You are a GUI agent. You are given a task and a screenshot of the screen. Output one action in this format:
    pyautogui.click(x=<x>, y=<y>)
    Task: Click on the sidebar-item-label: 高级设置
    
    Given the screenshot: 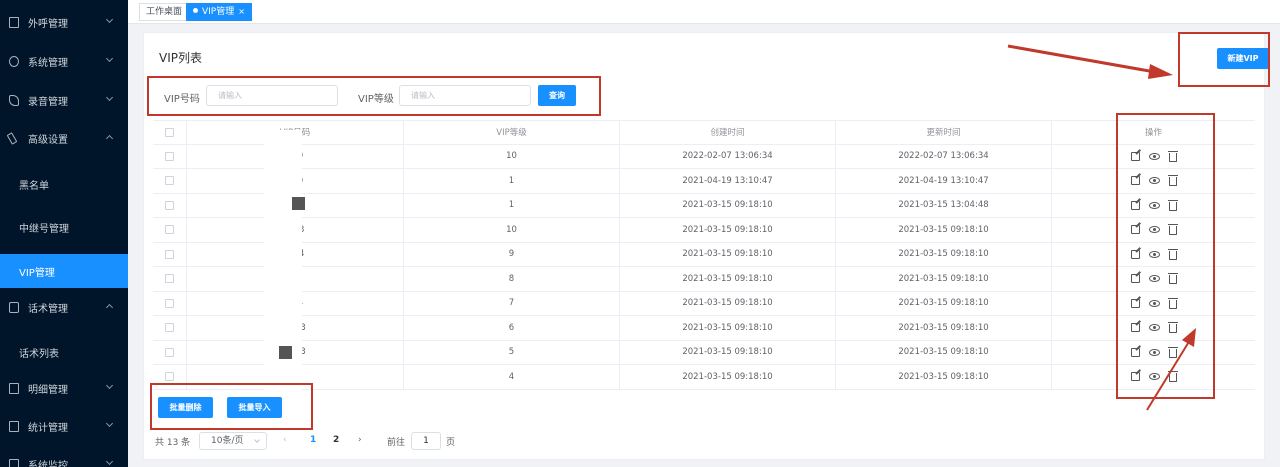 What is the action you would take?
    pyautogui.click(x=48, y=140)
    